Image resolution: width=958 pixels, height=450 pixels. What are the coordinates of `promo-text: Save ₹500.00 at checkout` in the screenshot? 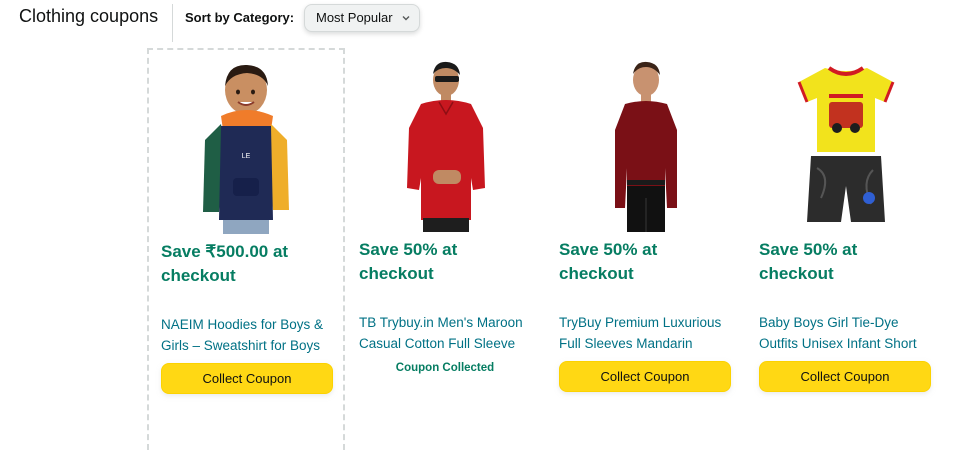 It's located at (249, 264).